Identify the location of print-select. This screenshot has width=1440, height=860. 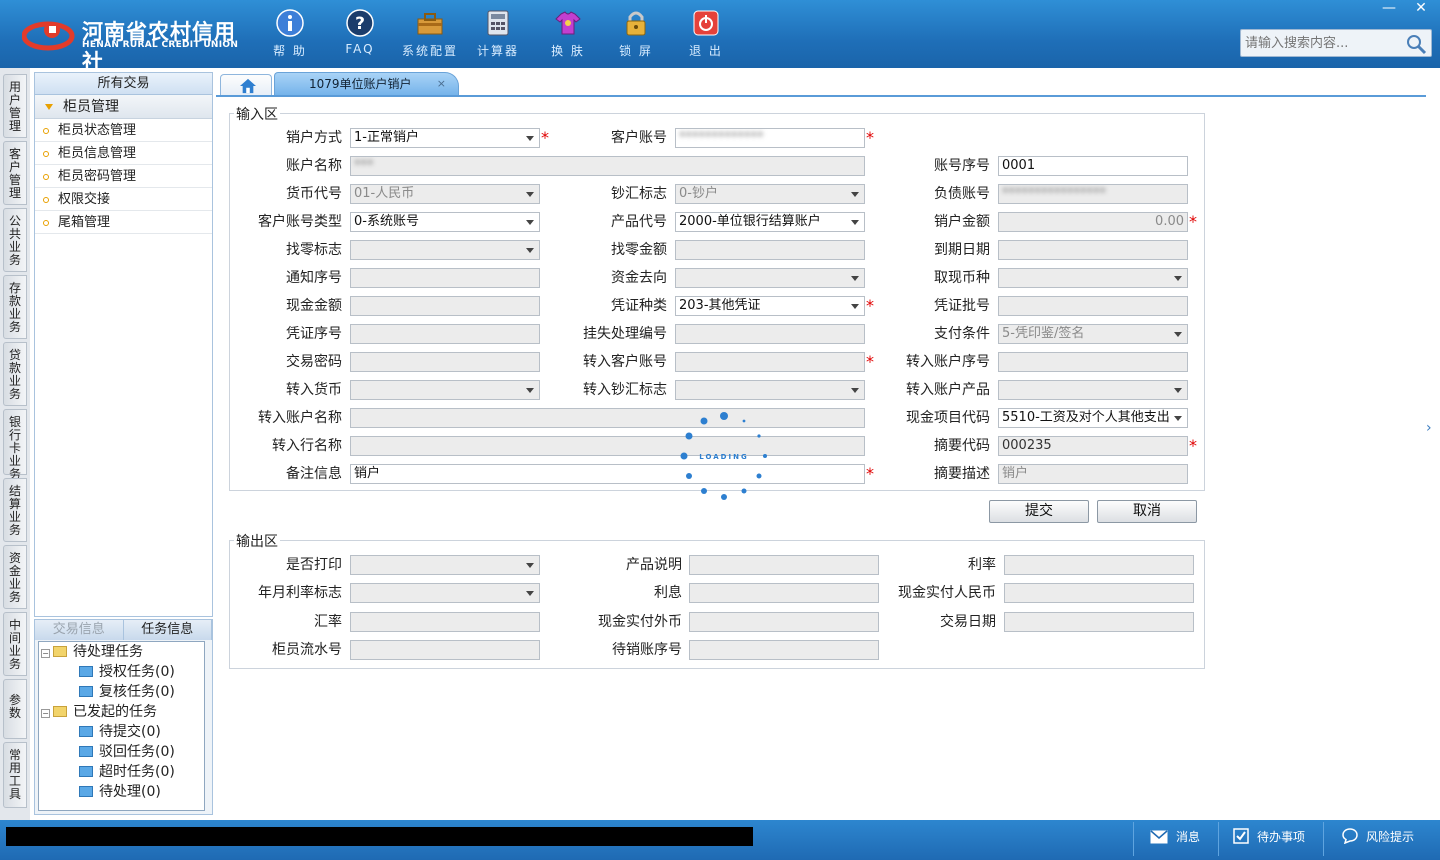
(445, 565).